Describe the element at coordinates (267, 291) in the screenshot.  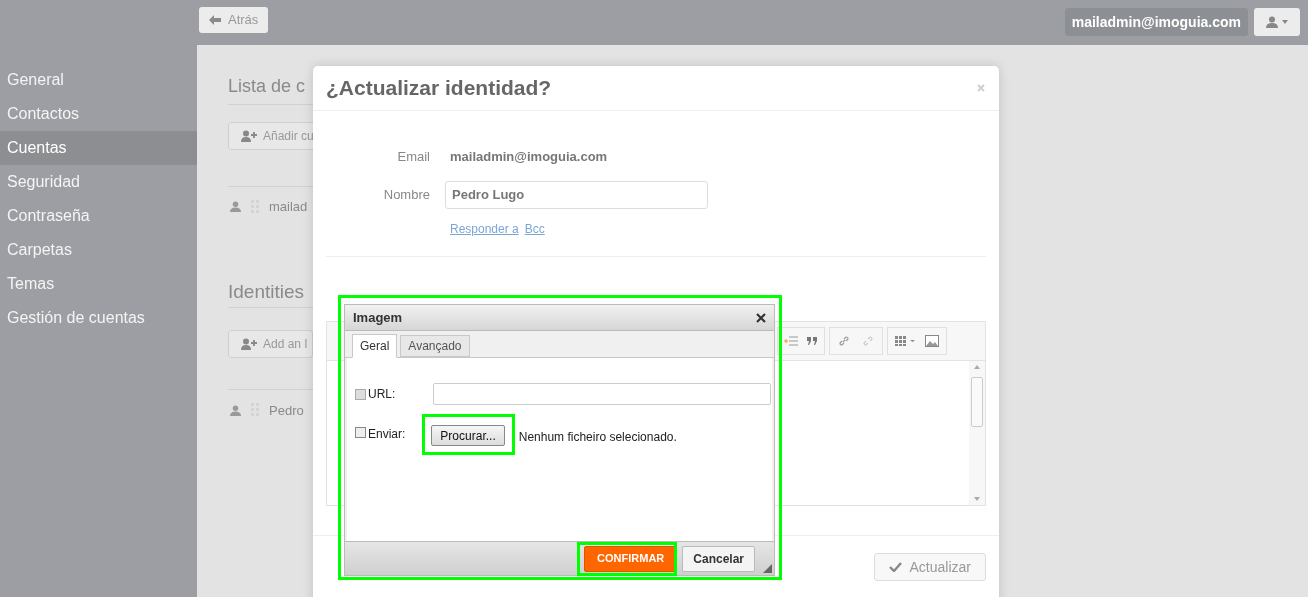
I see `section-title: Identities` at that location.